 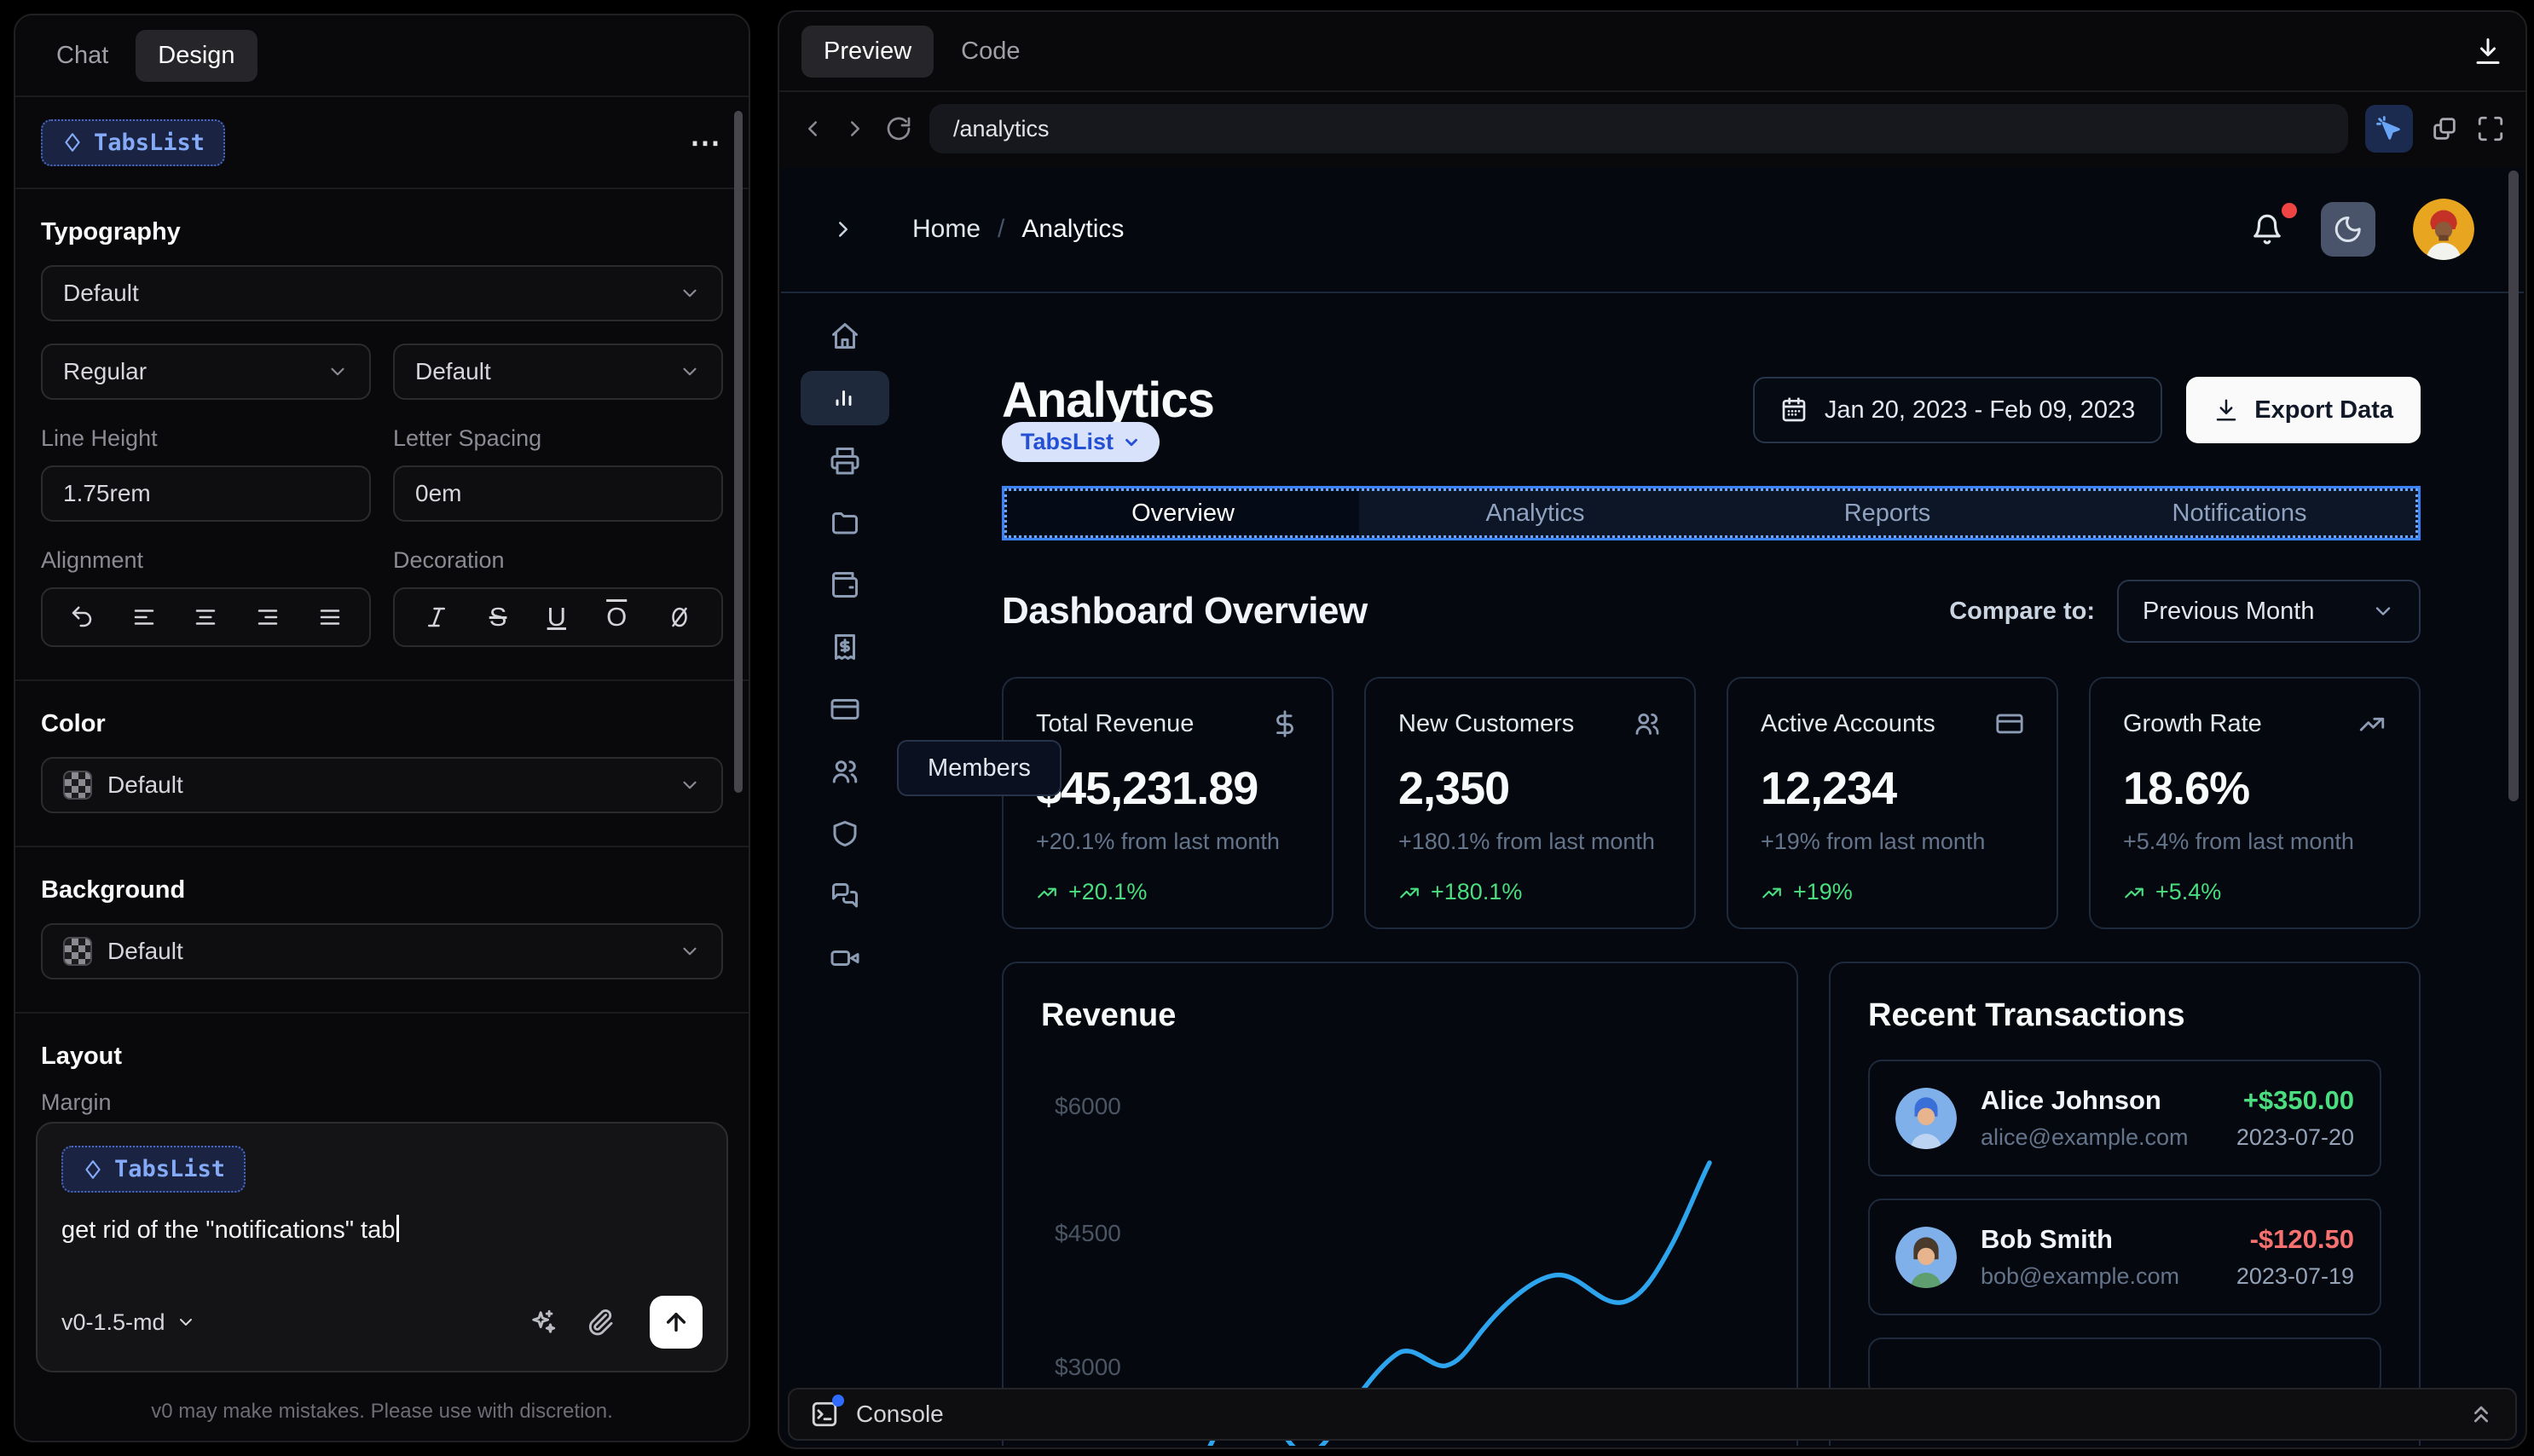 What do you see at coordinates (113, 890) in the screenshot?
I see `background-section-label: Background` at bounding box center [113, 890].